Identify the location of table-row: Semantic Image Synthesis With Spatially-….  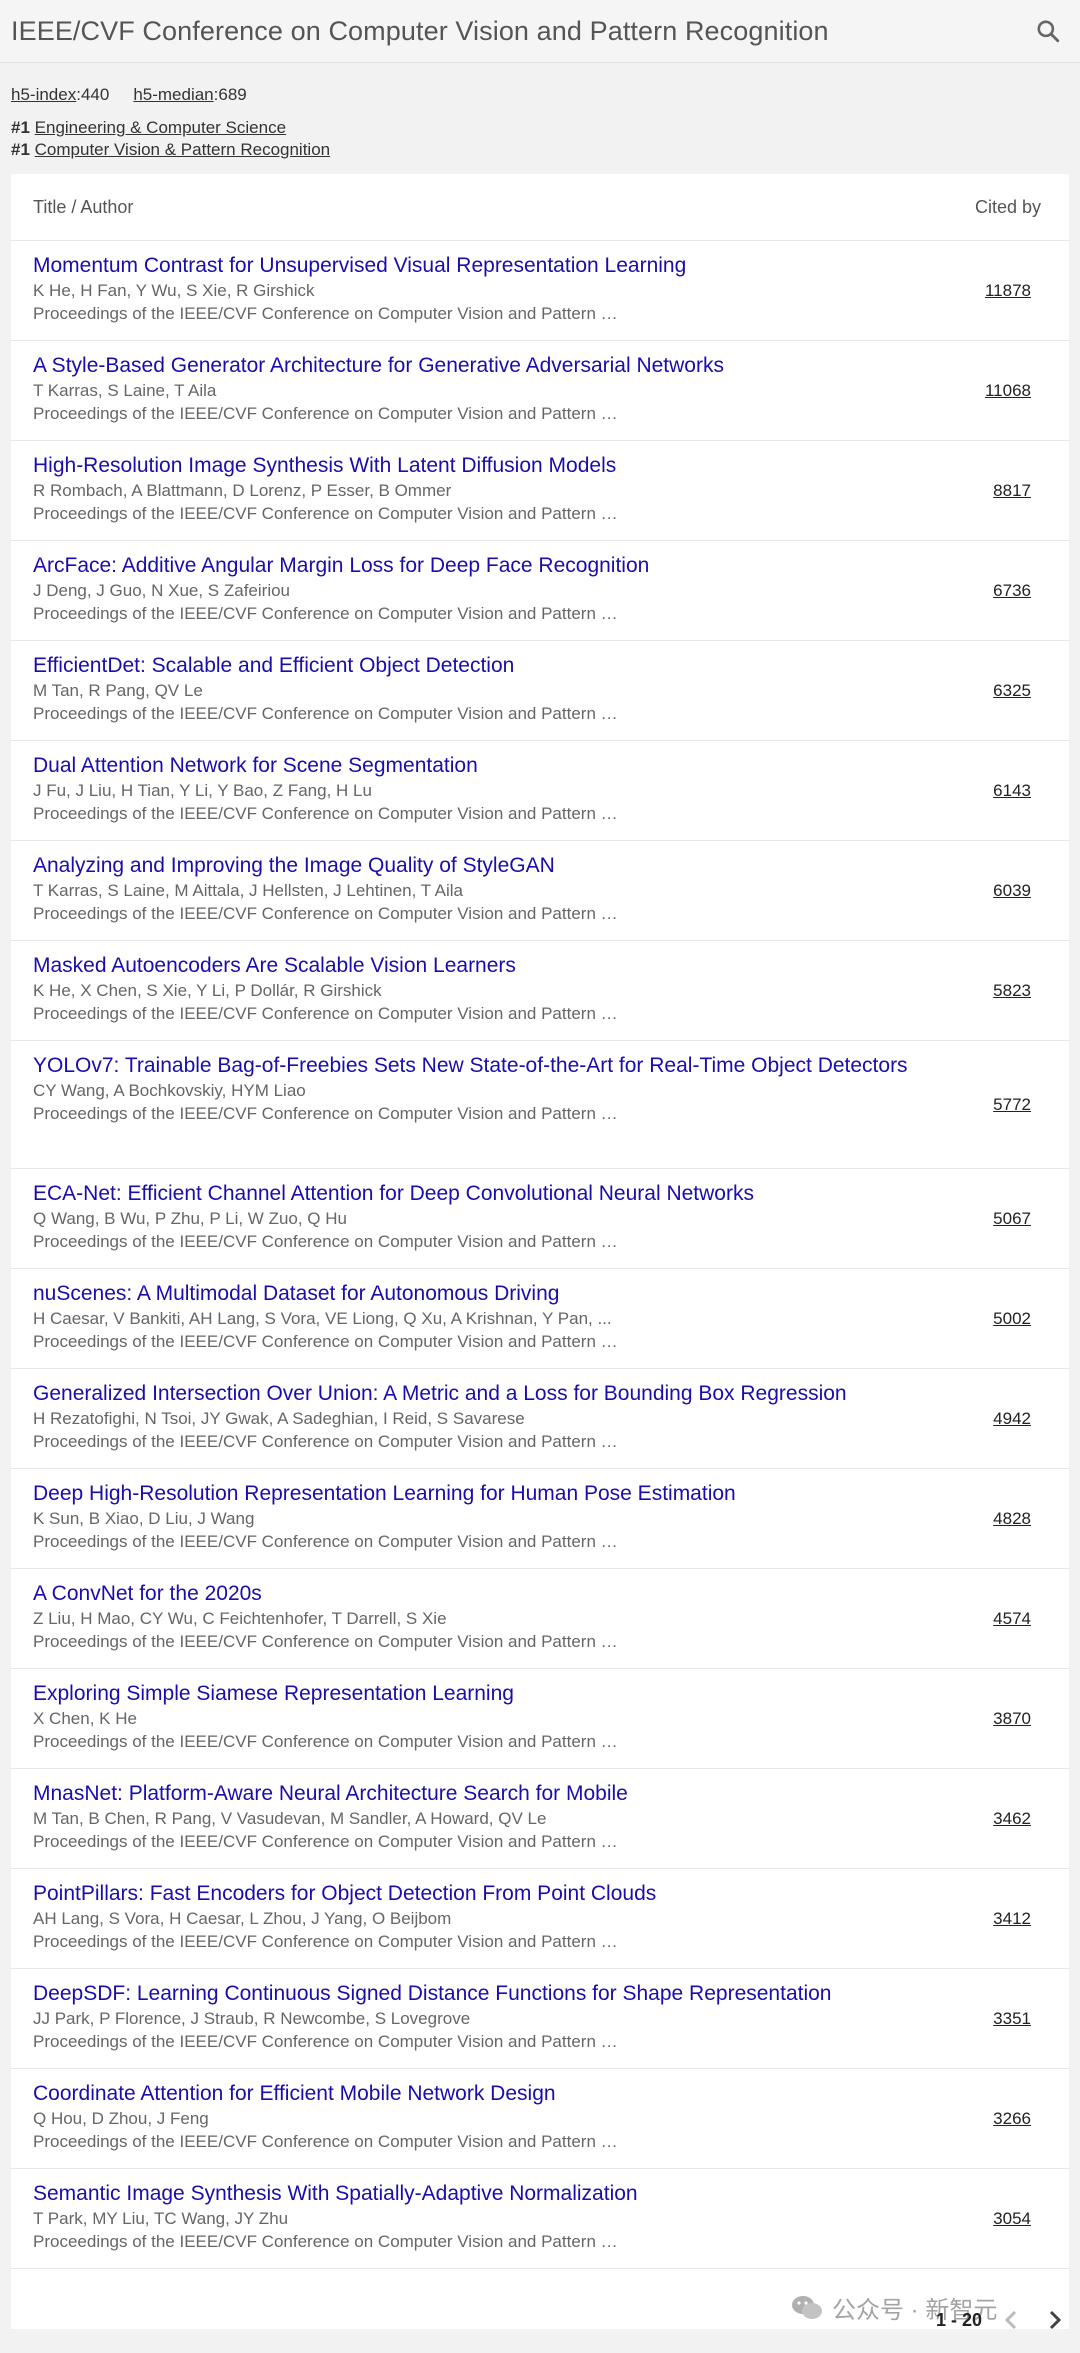
(540, 2219).